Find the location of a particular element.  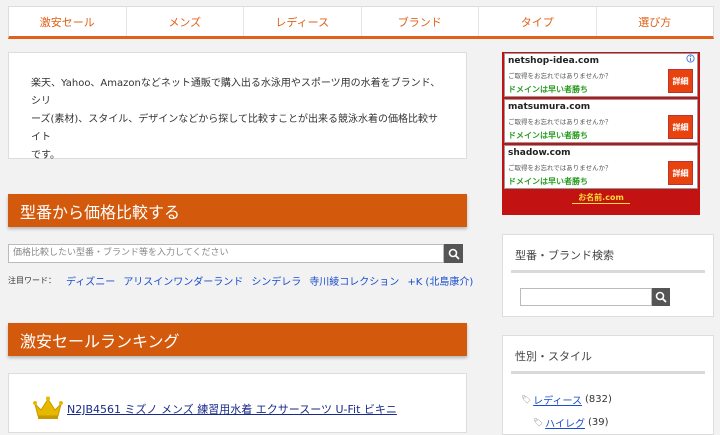

category-link-ladies: レディース is located at coordinates (557, 399).